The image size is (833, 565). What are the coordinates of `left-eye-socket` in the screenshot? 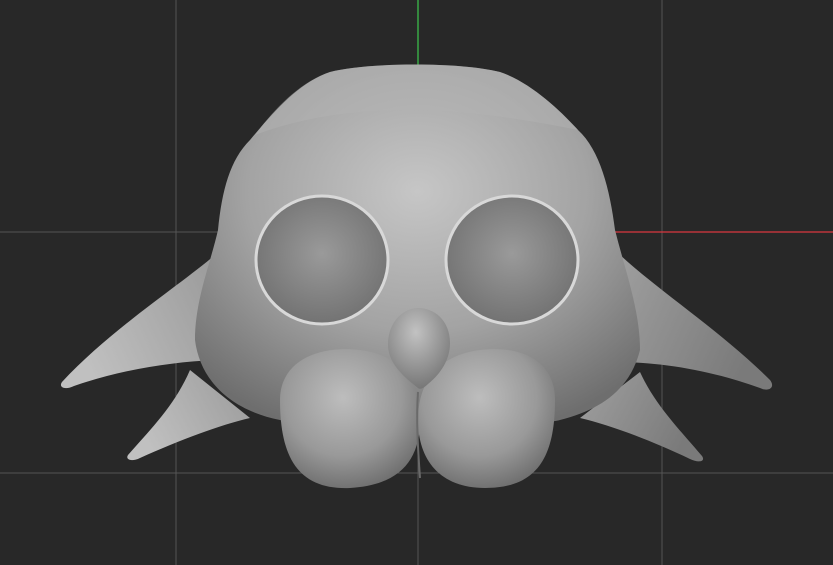 It's located at (322, 260).